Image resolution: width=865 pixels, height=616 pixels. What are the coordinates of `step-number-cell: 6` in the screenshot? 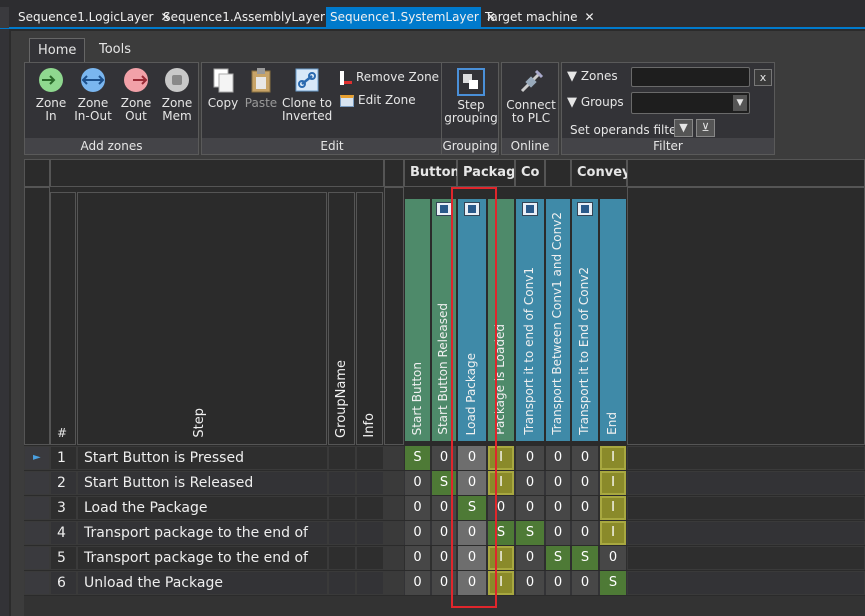 It's located at (63, 583).